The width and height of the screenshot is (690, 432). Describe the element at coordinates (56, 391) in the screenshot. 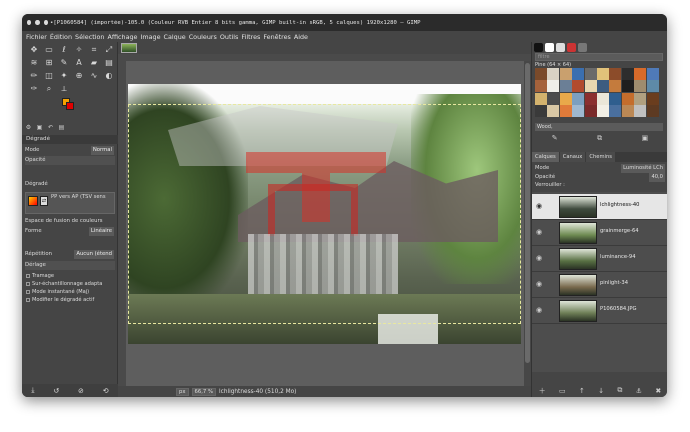

I see `restore-options-icon: ↺` at that location.